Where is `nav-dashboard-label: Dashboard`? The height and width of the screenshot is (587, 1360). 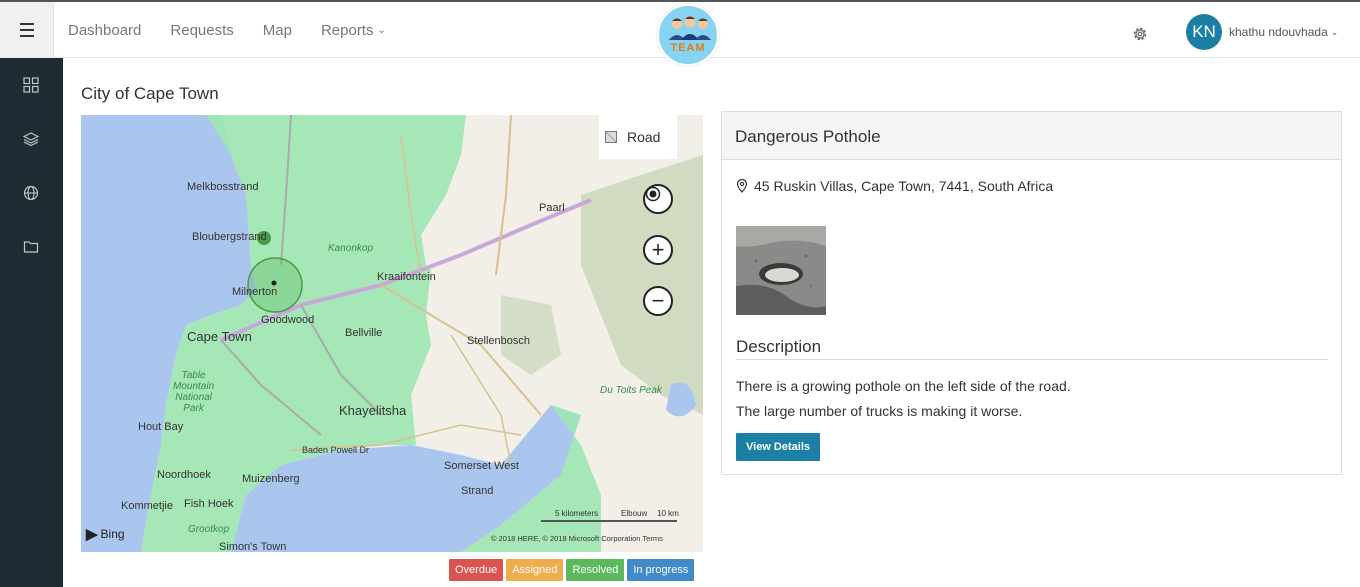
nav-dashboard-label: Dashboard is located at coordinates (105, 30).